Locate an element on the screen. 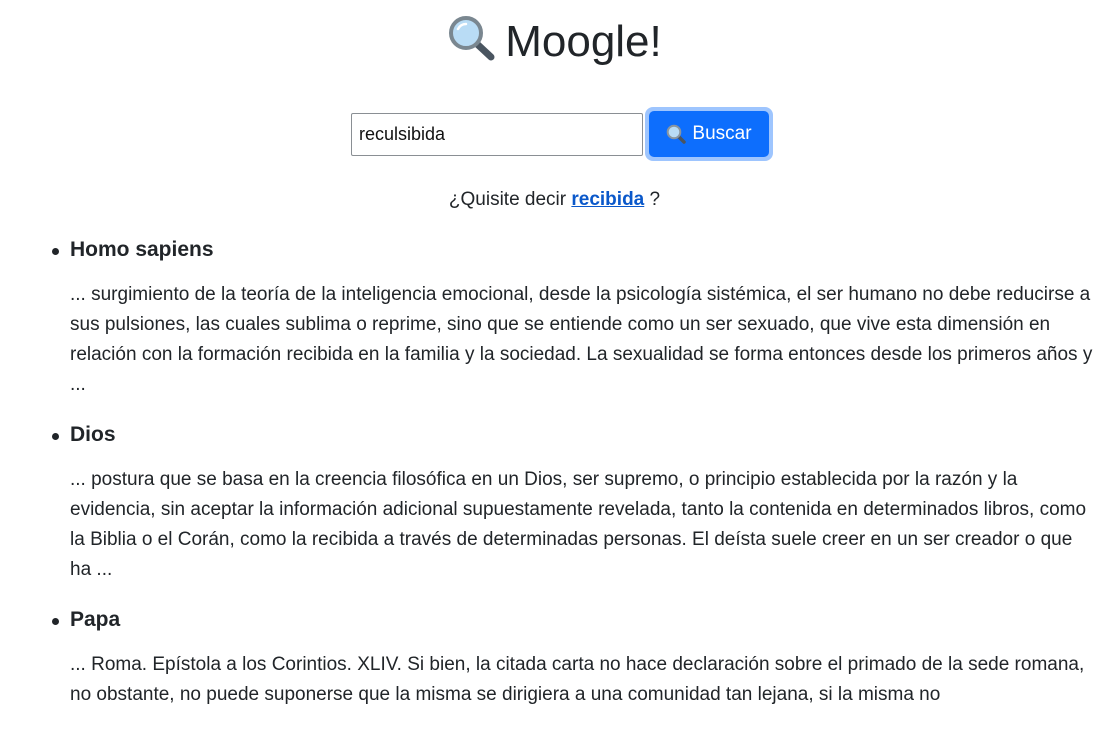 This screenshot has width=1109, height=734. search-button-face: Buscar is located at coordinates (709, 134).